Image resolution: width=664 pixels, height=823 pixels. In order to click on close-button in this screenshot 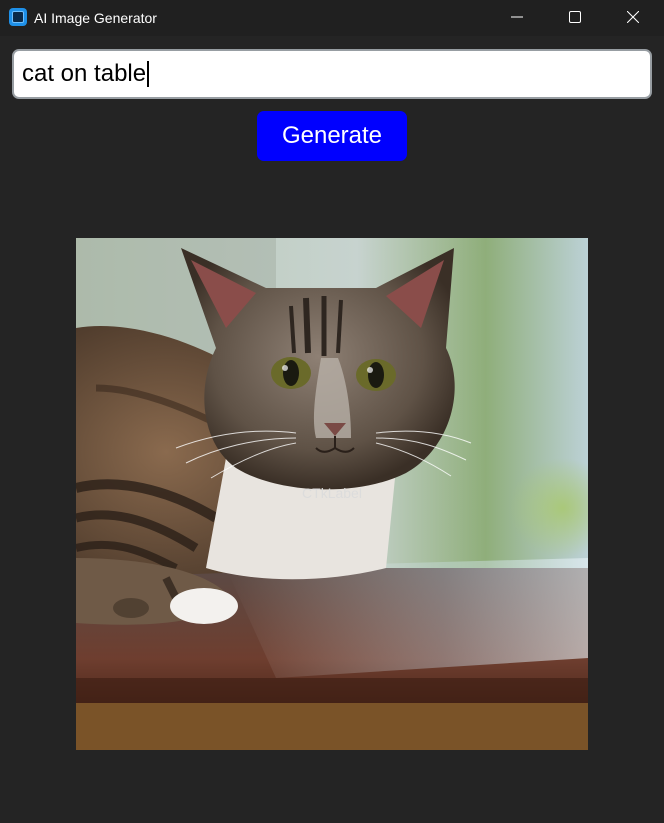, I will do `click(633, 17)`.